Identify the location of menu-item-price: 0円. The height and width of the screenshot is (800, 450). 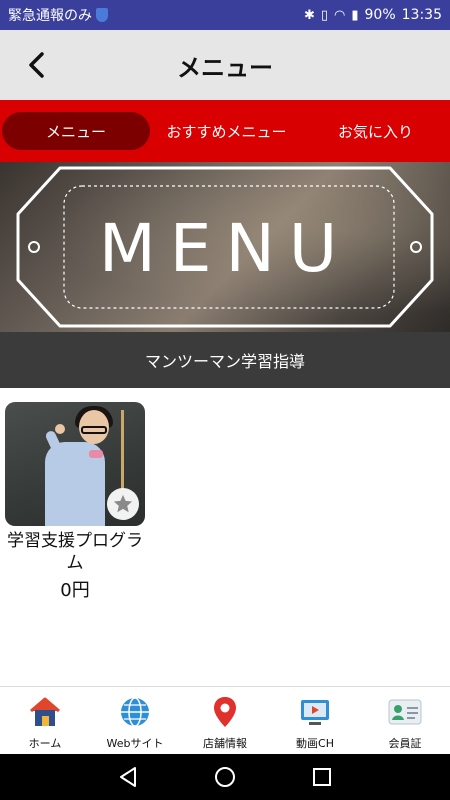
(75, 590).